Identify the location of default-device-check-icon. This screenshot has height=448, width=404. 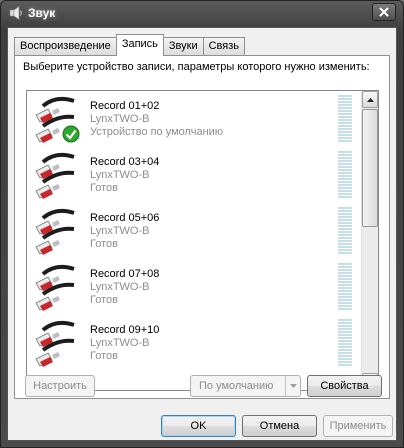
(71, 134).